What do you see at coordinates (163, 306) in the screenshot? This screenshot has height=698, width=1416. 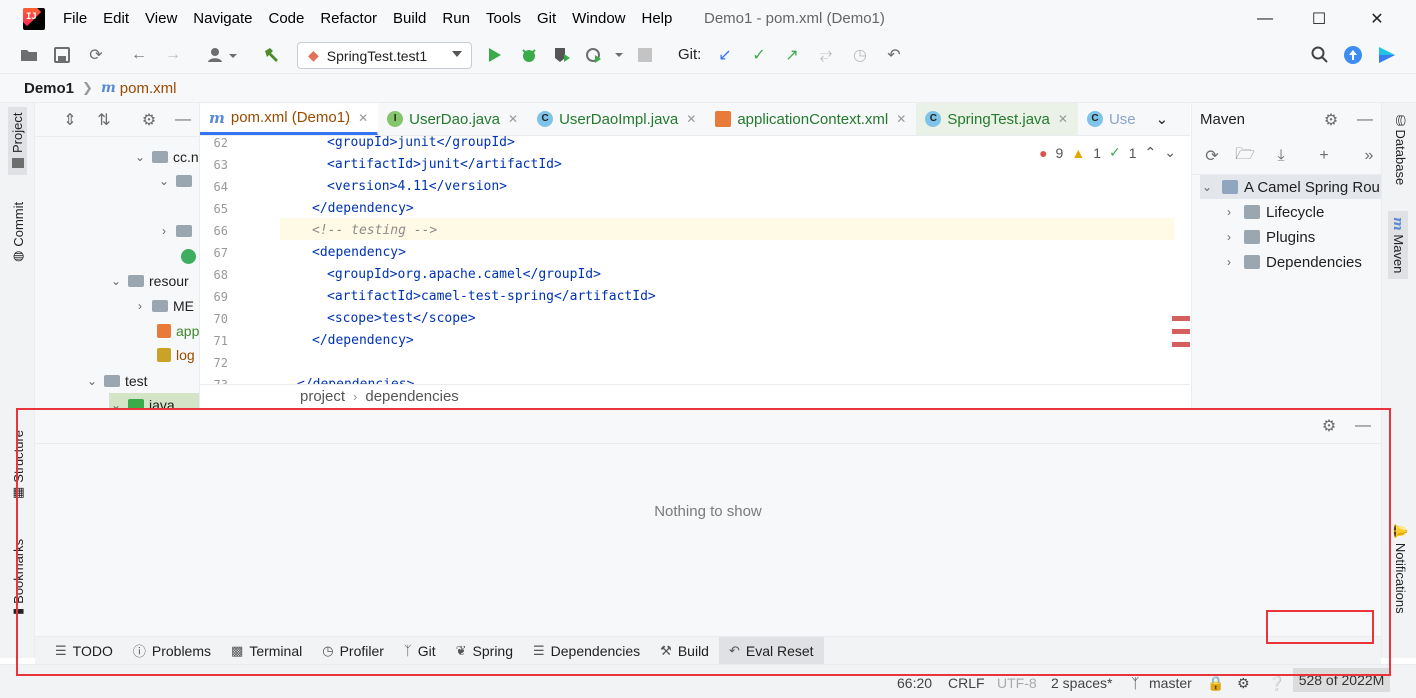 I see `tree-item-meta-inf: › ME` at bounding box center [163, 306].